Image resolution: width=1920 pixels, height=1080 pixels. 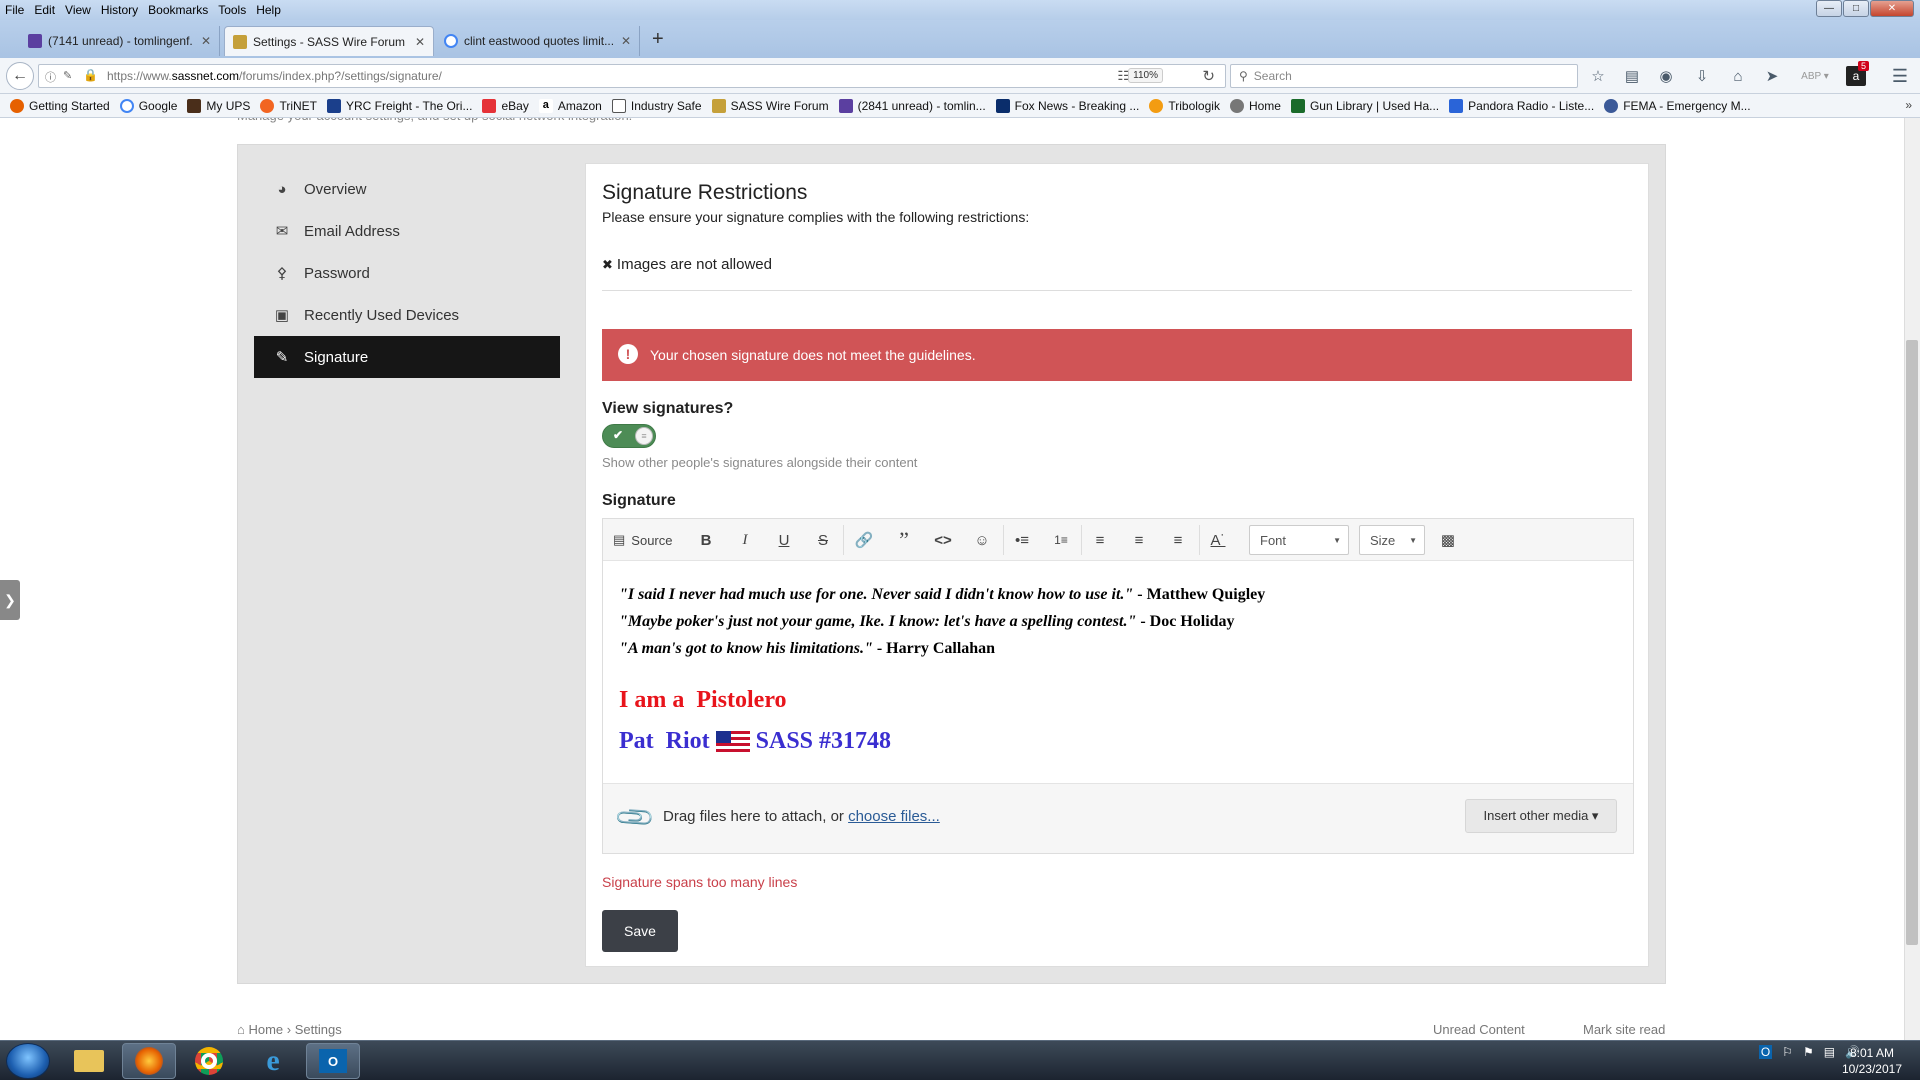 What do you see at coordinates (1139, 540) in the screenshot?
I see `align-center-icon: ≡` at bounding box center [1139, 540].